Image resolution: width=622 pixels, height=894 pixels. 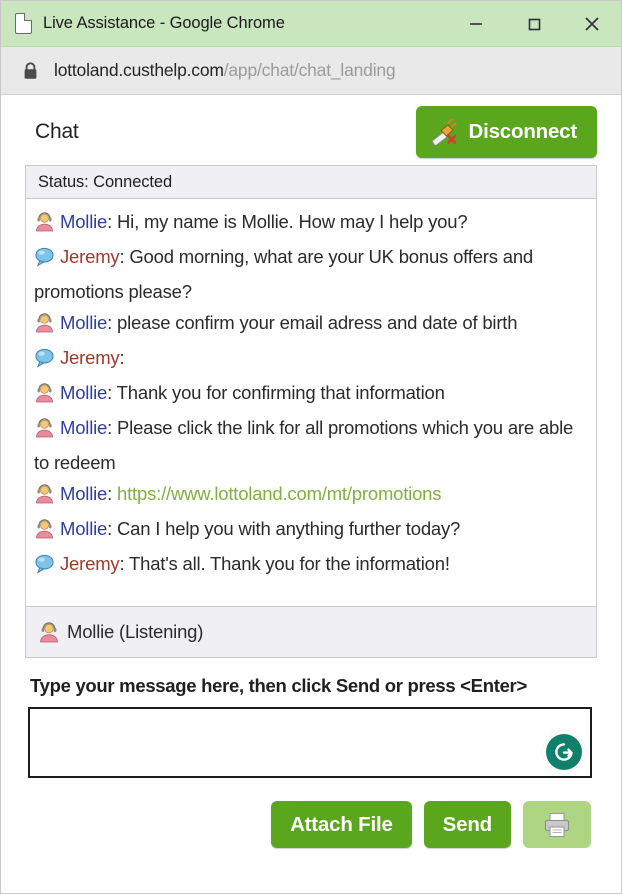 I want to click on window-controls, so click(x=534, y=24).